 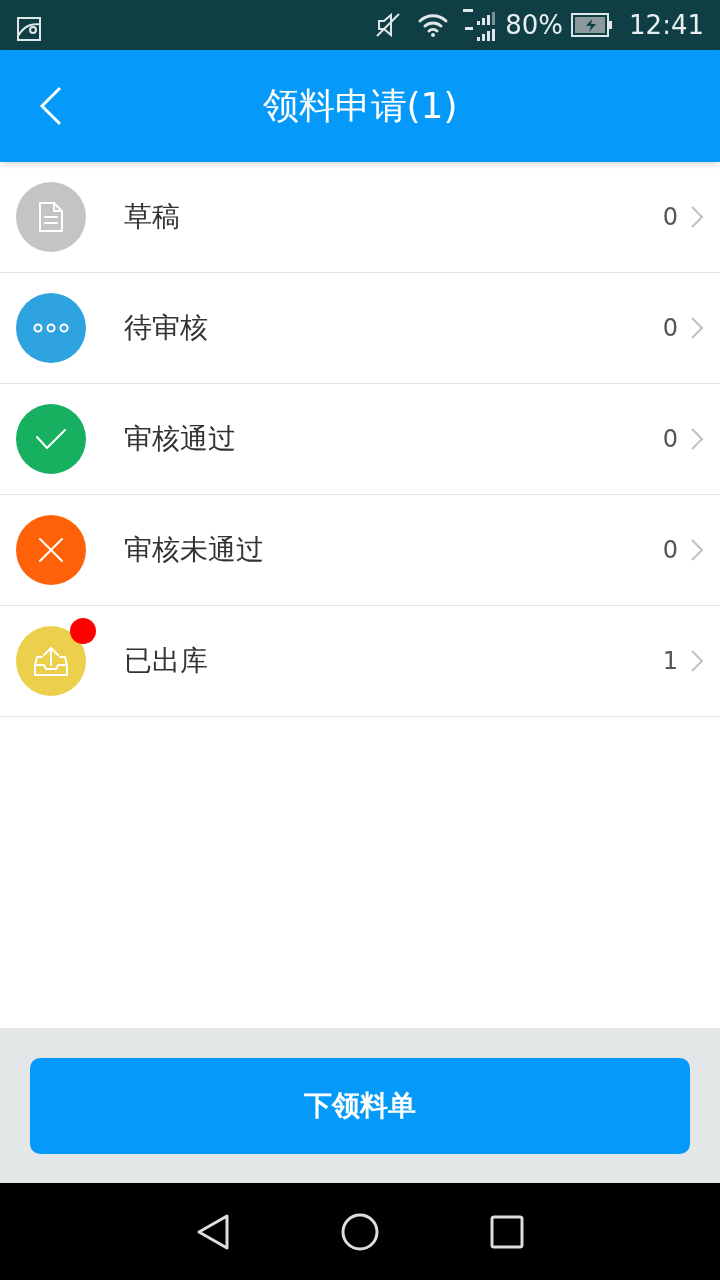 I want to click on status-list-item: 已出库 1, so click(x=360, y=661).